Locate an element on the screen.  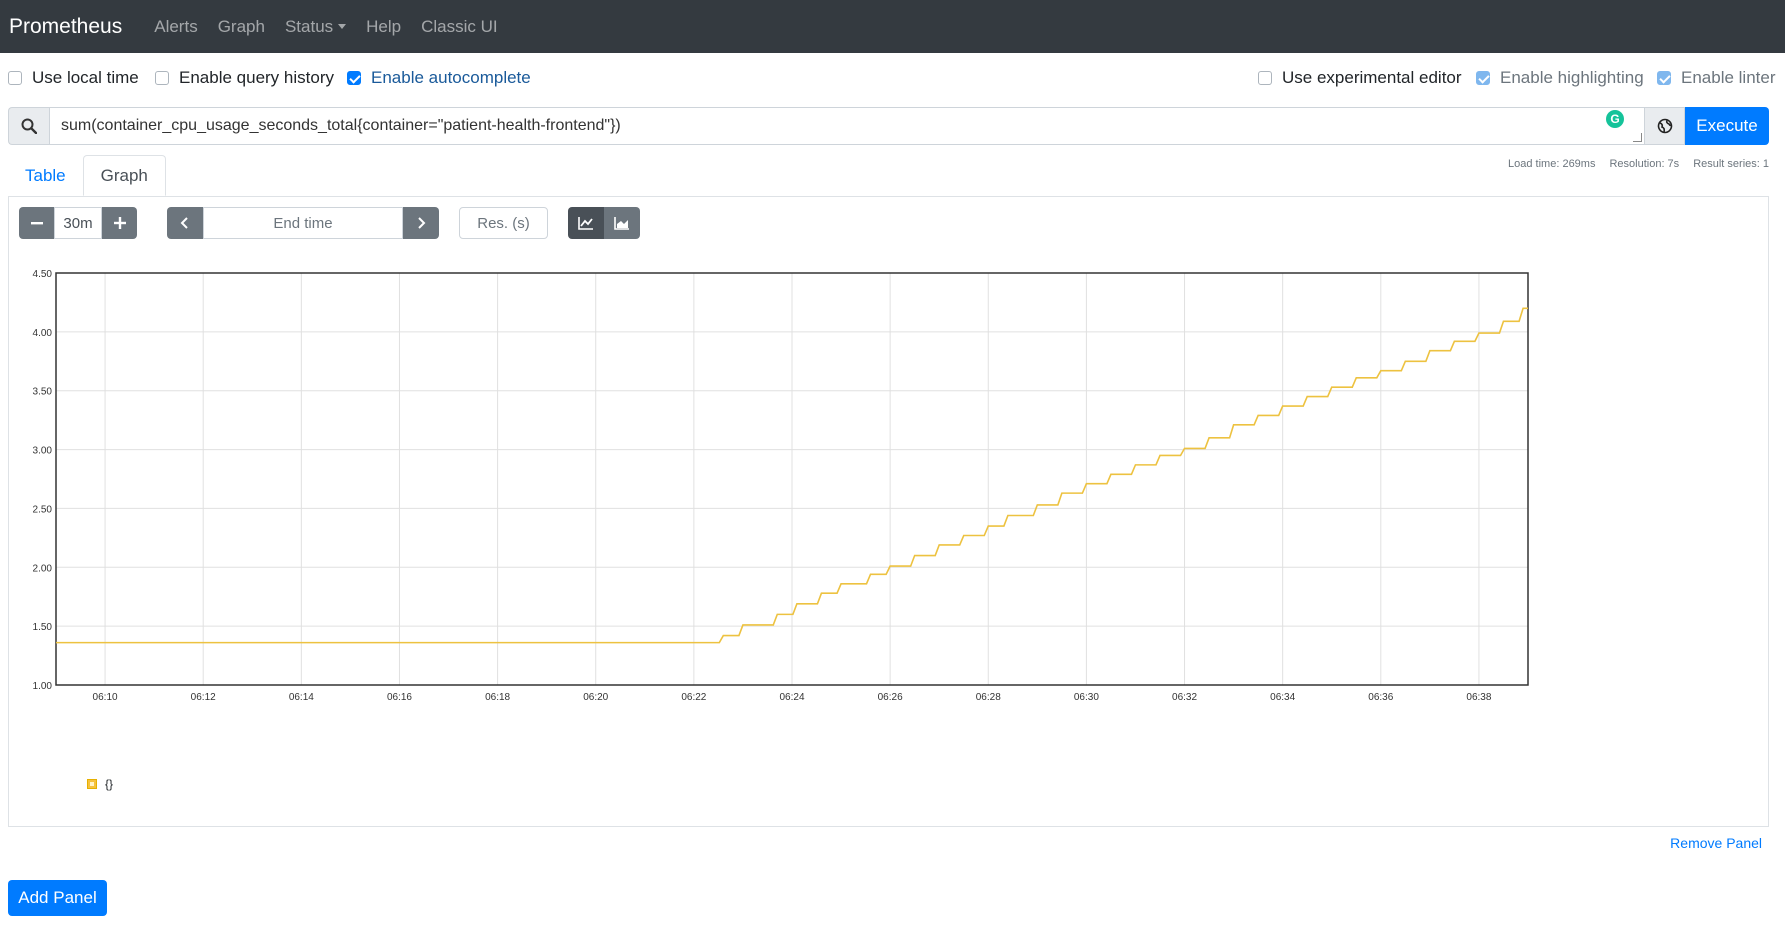
use-local-time-checkbox is located at coordinates (15, 78).